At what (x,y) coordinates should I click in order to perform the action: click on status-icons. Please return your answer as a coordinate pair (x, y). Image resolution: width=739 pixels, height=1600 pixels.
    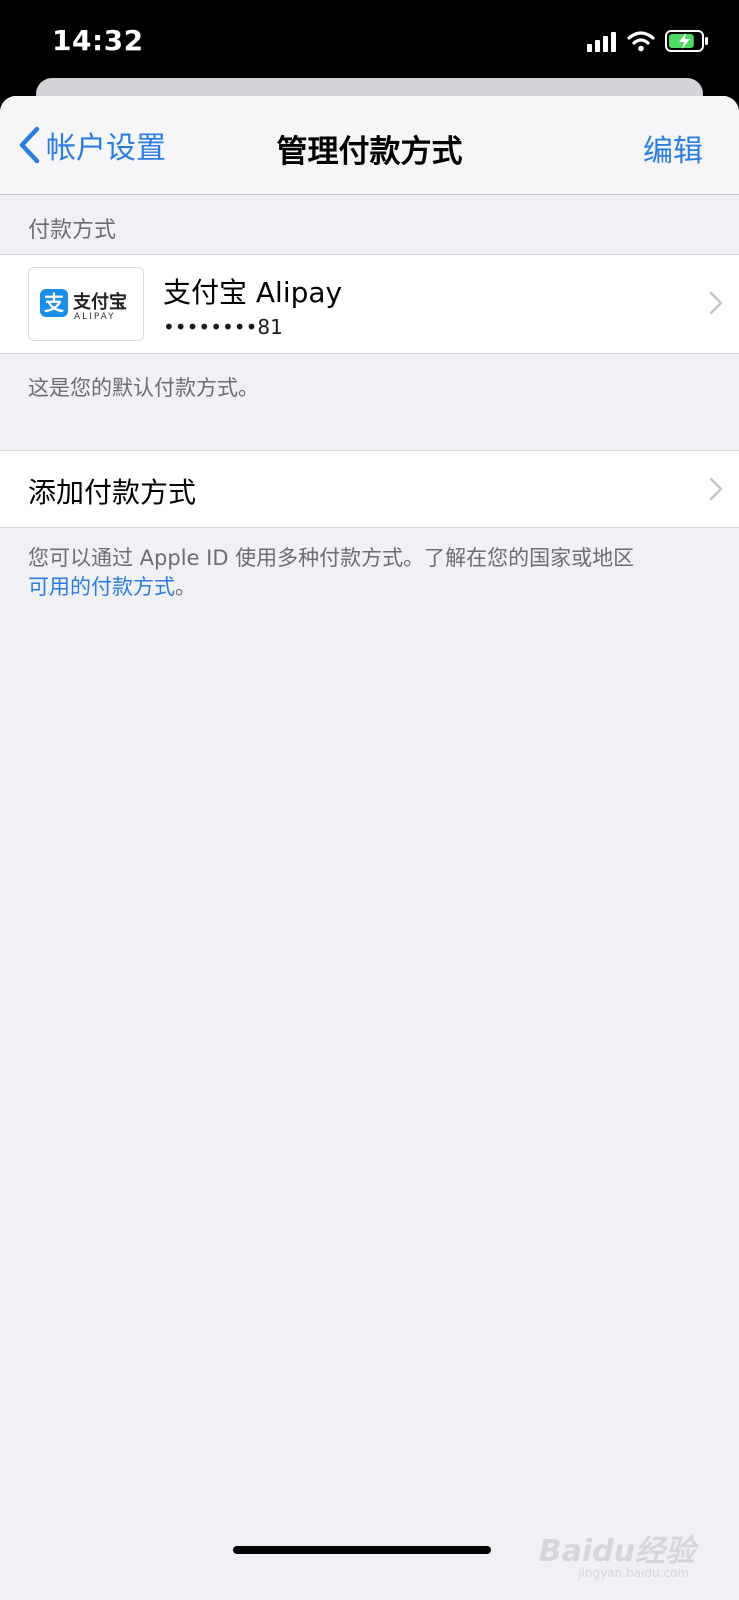
    Looking at the image, I should click on (648, 43).